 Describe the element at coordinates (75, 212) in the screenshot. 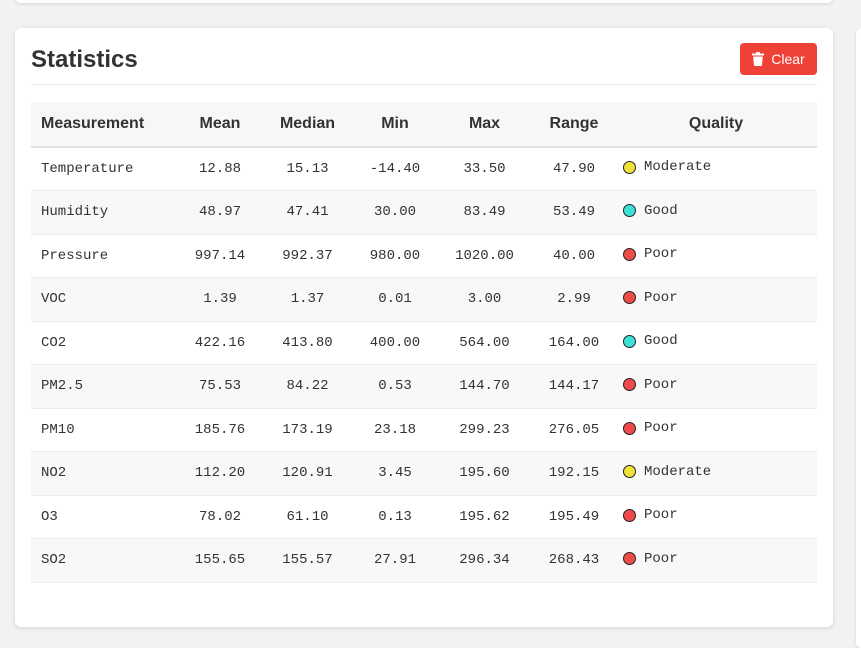

I see `cell-measurement: Humidity` at that location.